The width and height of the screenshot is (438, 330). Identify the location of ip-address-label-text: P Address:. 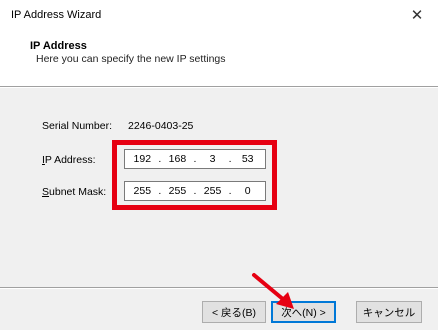
(70, 160).